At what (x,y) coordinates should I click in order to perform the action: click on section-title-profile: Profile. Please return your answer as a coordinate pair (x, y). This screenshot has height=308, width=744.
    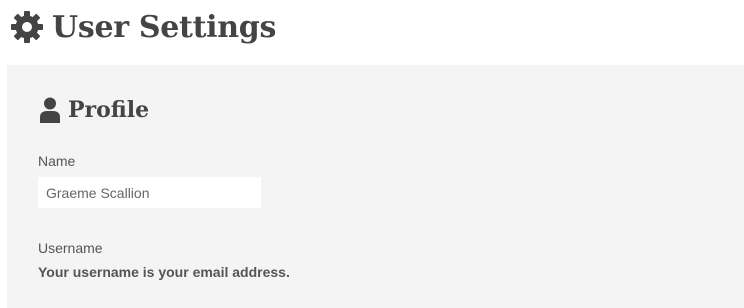
    Looking at the image, I should click on (109, 110).